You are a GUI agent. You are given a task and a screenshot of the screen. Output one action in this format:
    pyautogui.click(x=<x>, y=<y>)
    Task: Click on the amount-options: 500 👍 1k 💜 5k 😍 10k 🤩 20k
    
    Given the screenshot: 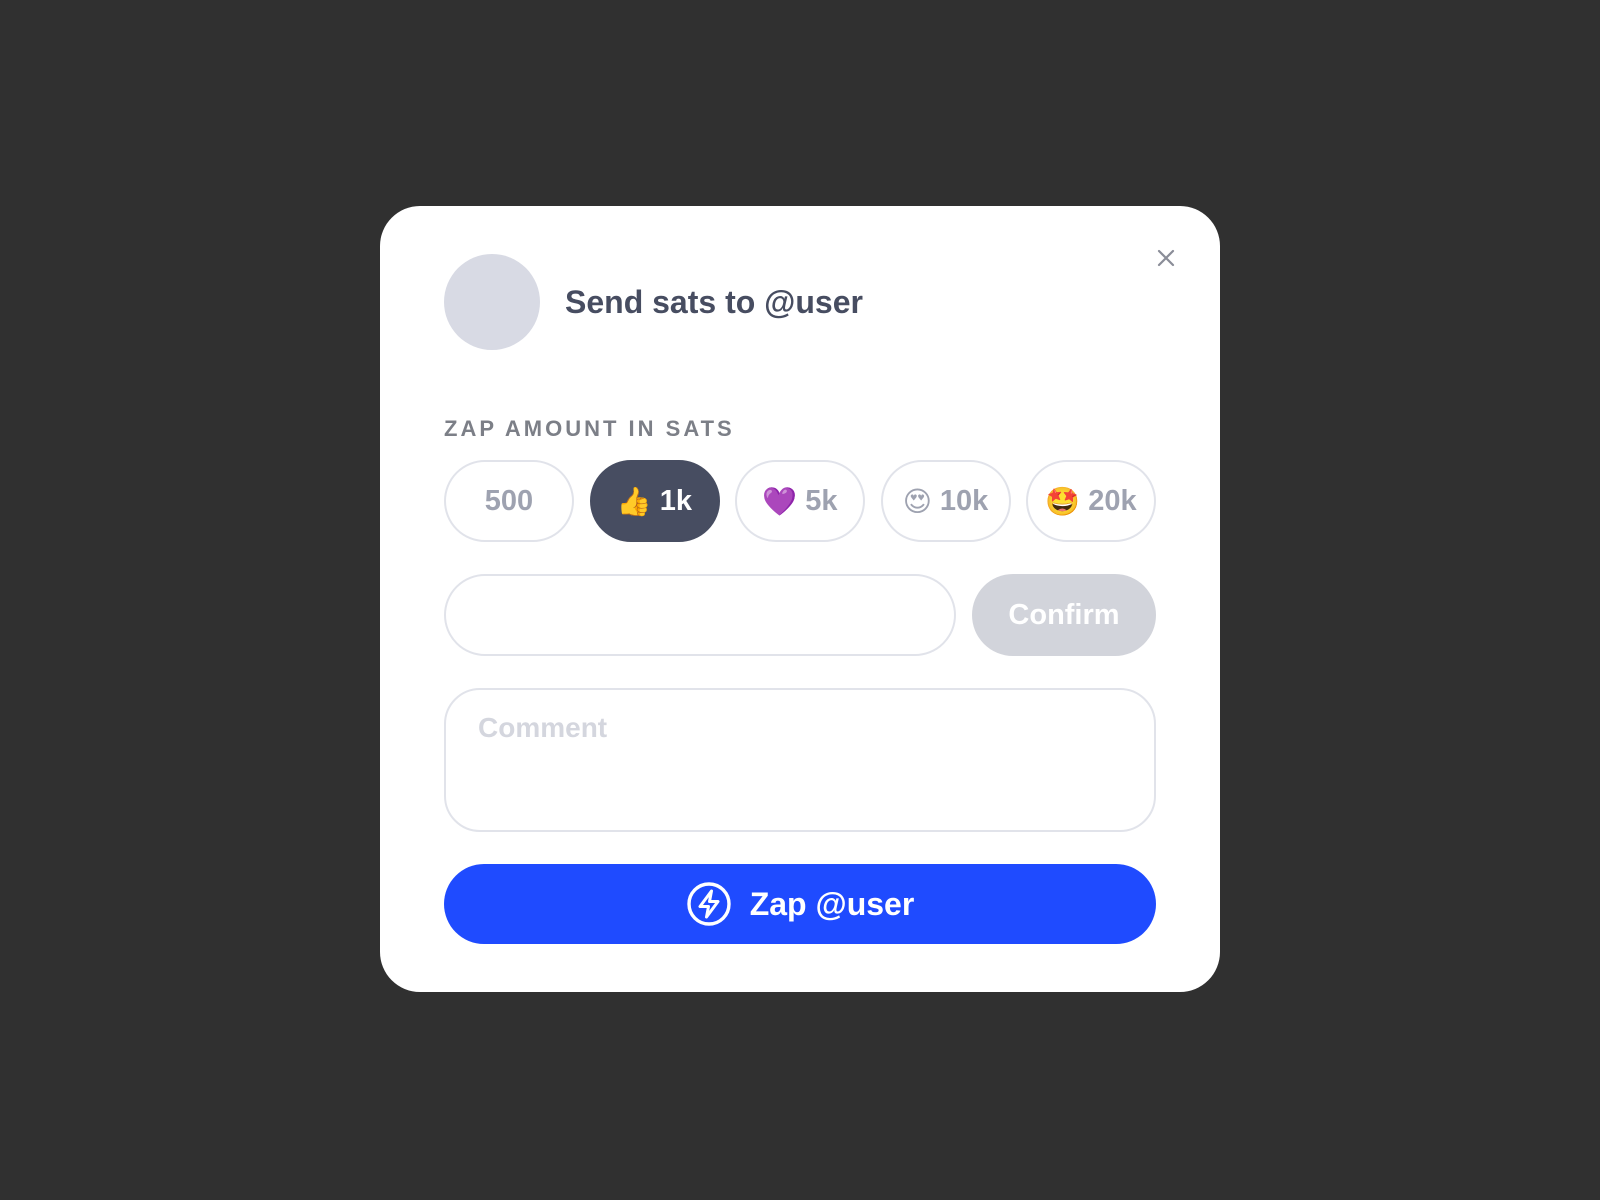 What is the action you would take?
    pyautogui.click(x=800, y=501)
    